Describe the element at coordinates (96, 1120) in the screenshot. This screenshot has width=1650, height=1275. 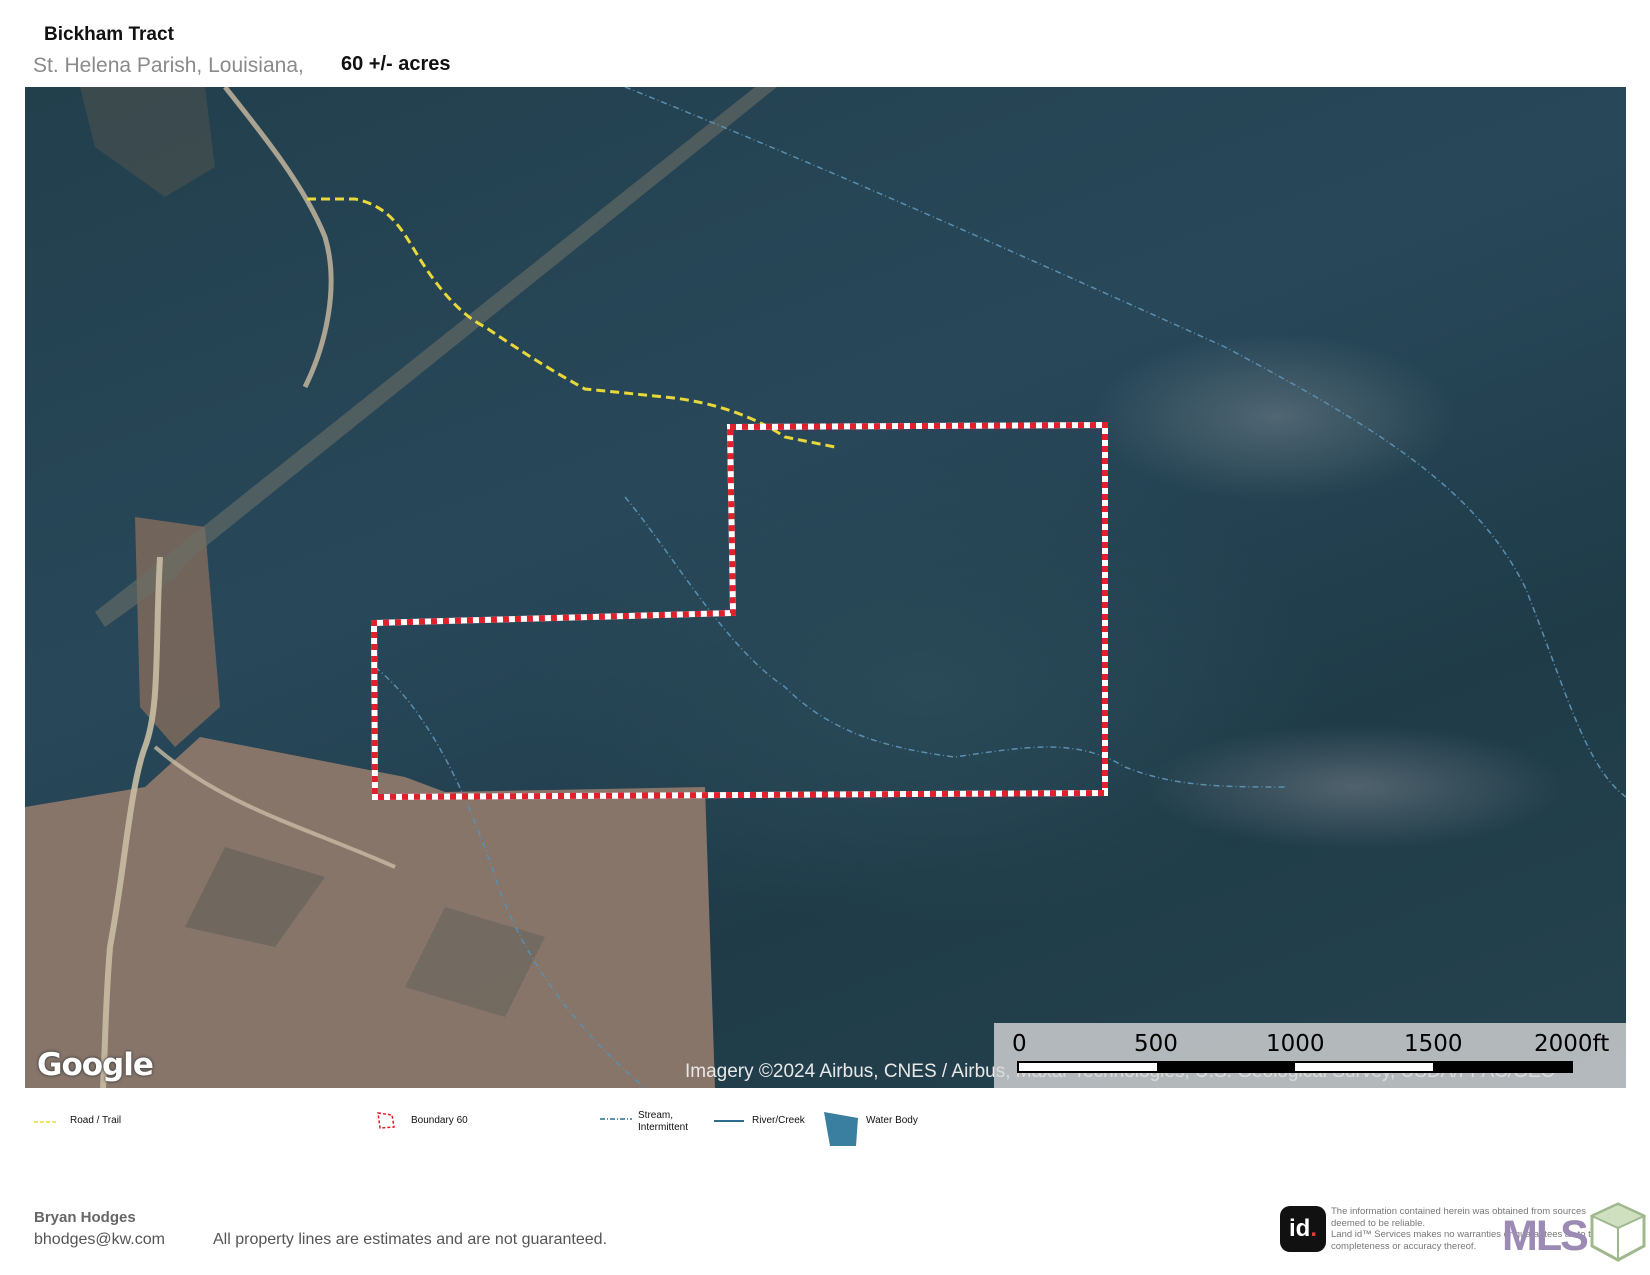
I see `legend-label: Road / Trail` at that location.